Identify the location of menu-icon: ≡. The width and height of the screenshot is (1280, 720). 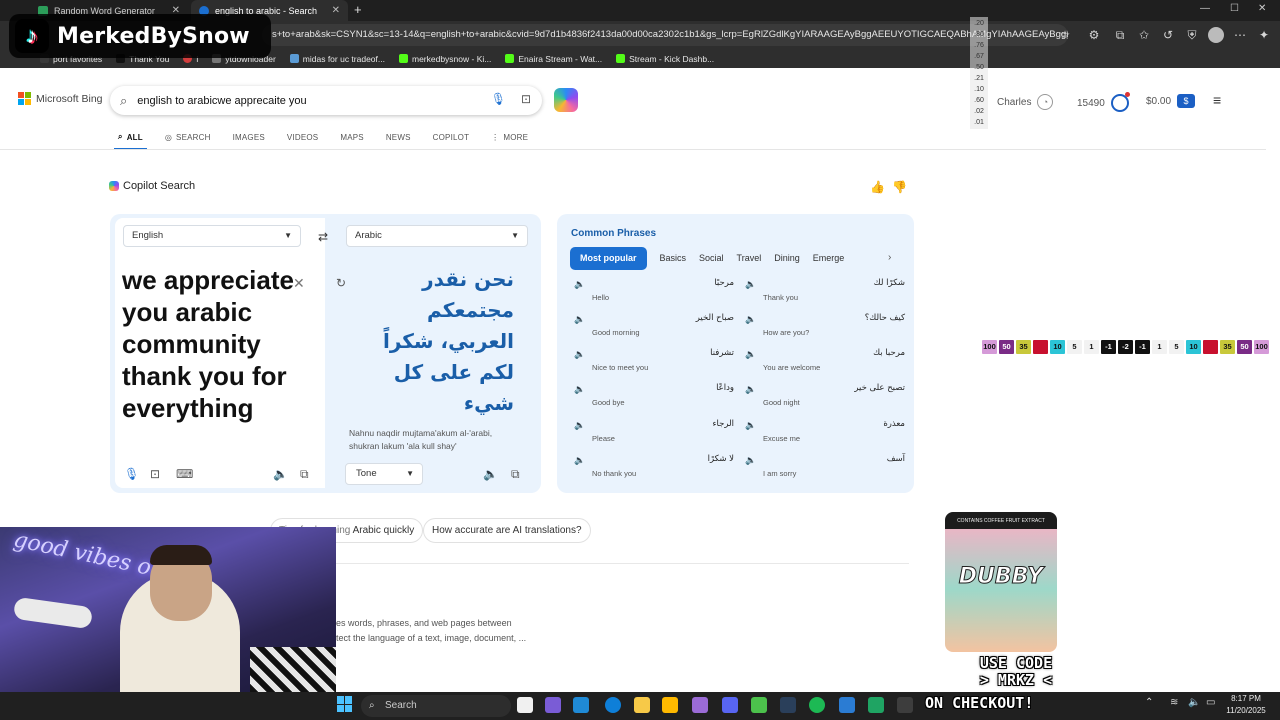
(1220, 100).